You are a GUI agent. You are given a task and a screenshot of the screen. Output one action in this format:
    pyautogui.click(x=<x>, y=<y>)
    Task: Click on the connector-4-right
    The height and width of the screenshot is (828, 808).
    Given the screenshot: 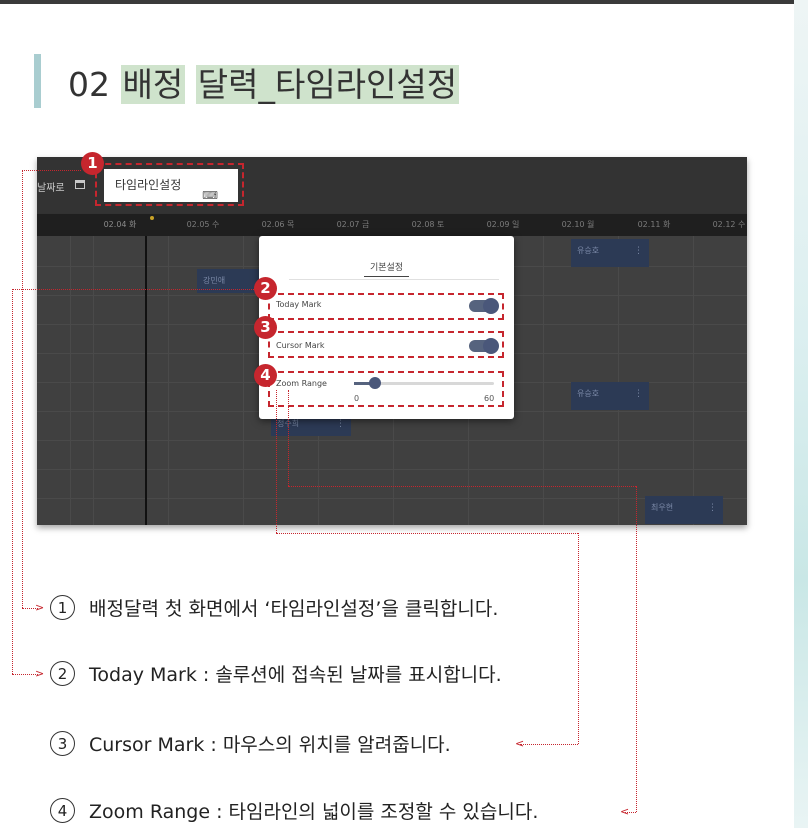 What is the action you would take?
    pyautogui.click(x=462, y=486)
    